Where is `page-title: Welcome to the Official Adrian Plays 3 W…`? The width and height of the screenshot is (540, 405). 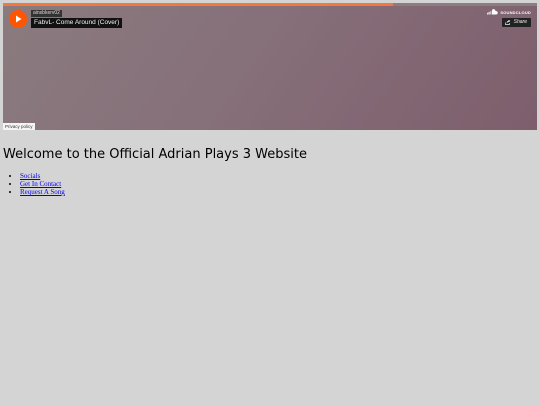
page-title: Welcome to the Official Adrian Plays 3 W… is located at coordinates (155, 154).